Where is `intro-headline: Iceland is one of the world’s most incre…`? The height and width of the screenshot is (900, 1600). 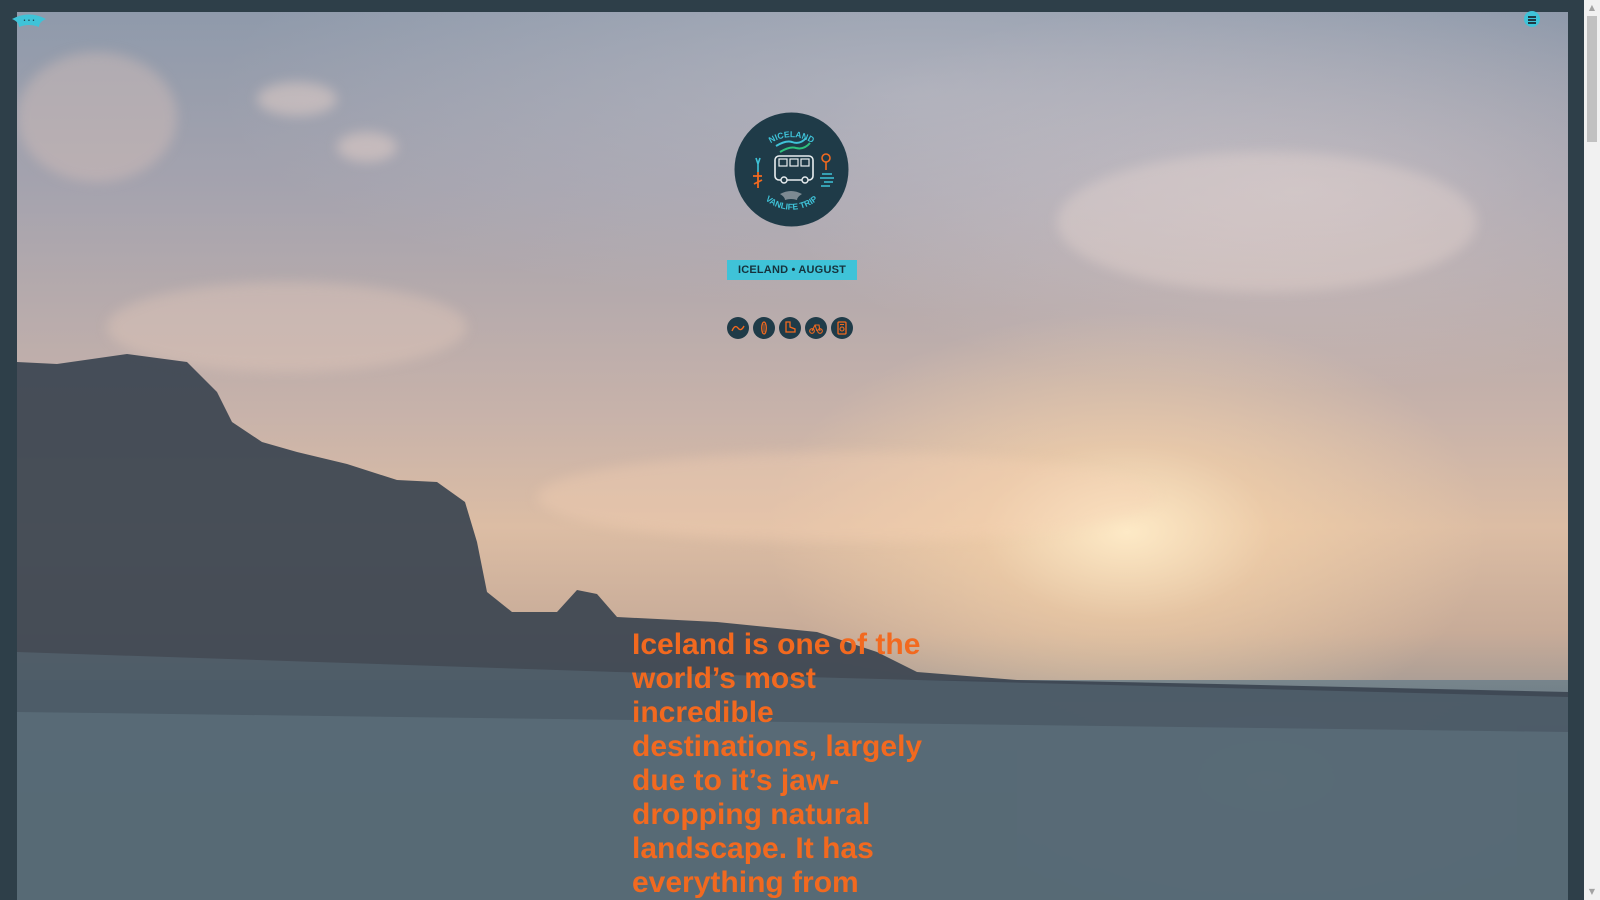 intro-headline: Iceland is one of the world’s most incre… is located at coordinates (777, 763).